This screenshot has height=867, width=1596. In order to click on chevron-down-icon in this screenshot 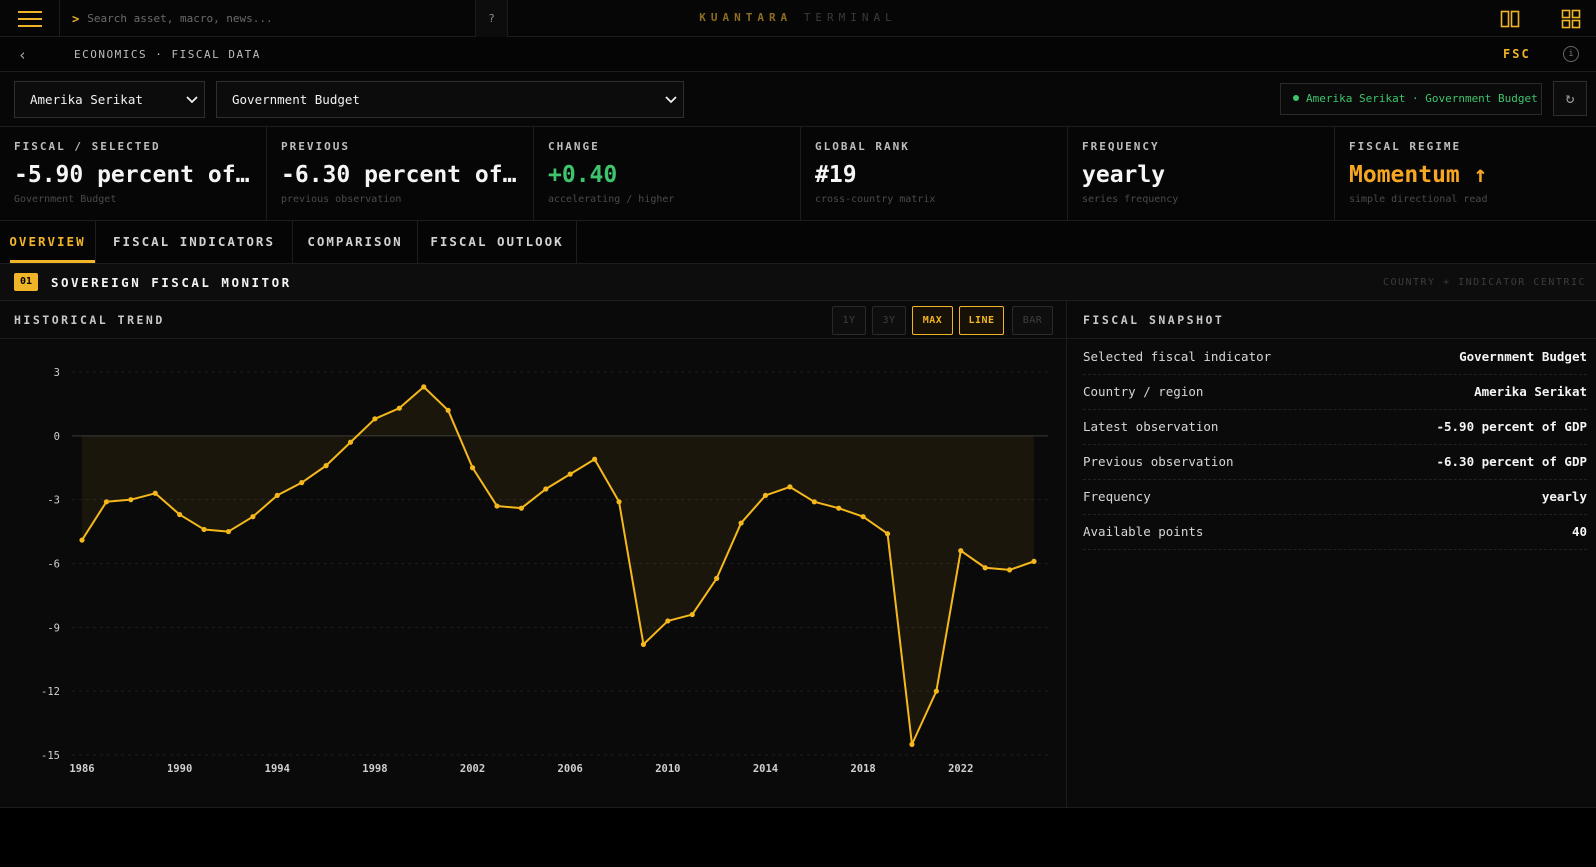, I will do `click(671, 100)`.